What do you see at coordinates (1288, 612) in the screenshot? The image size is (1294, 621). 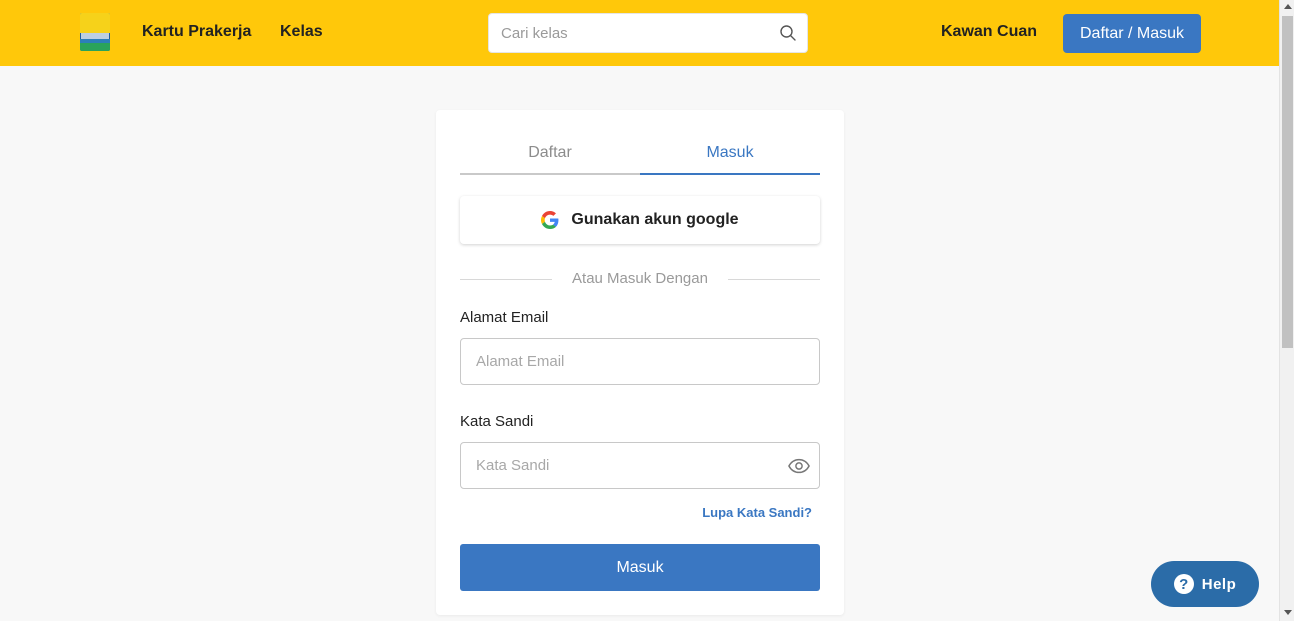 I see `scroll-down-arrow-icon` at bounding box center [1288, 612].